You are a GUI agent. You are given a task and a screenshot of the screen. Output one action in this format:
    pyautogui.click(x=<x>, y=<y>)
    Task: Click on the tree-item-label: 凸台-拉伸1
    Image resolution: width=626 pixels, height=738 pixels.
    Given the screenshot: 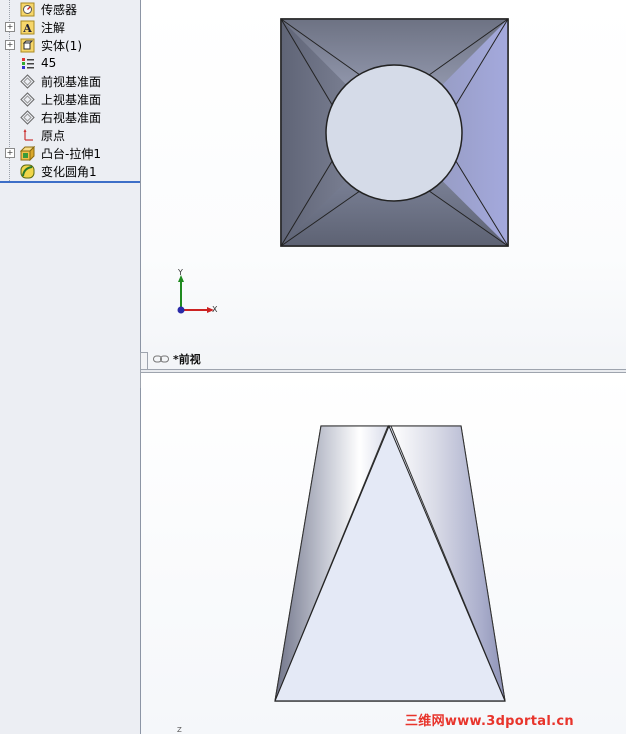 What is the action you would take?
    pyautogui.click(x=71, y=153)
    